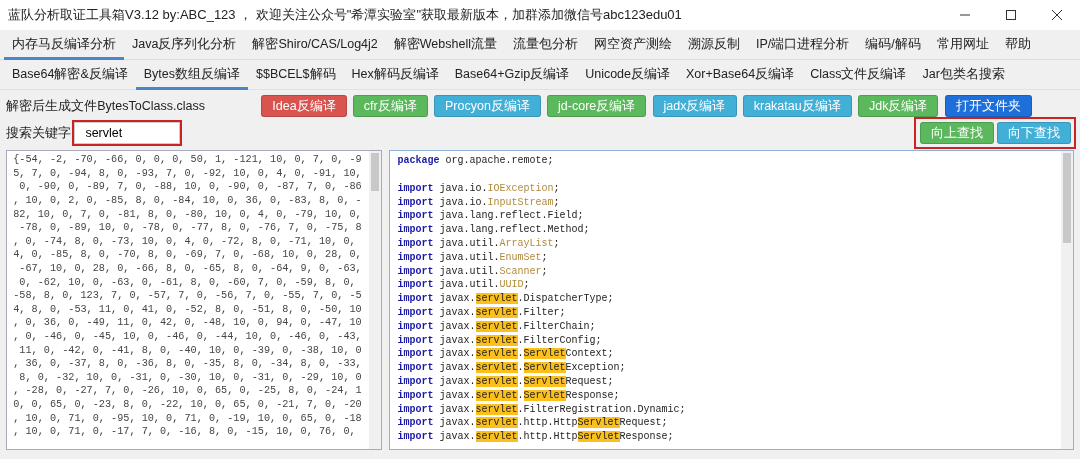 This screenshot has width=1080, height=459. I want to click on code-line: import javax.servlet.FilterConfig;, so click(500, 340).